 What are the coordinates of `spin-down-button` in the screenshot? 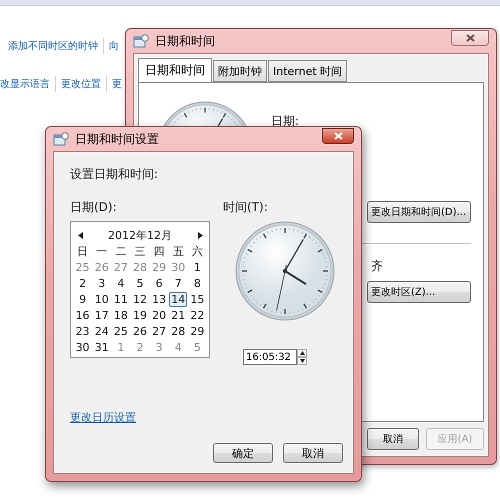 It's located at (302, 361).